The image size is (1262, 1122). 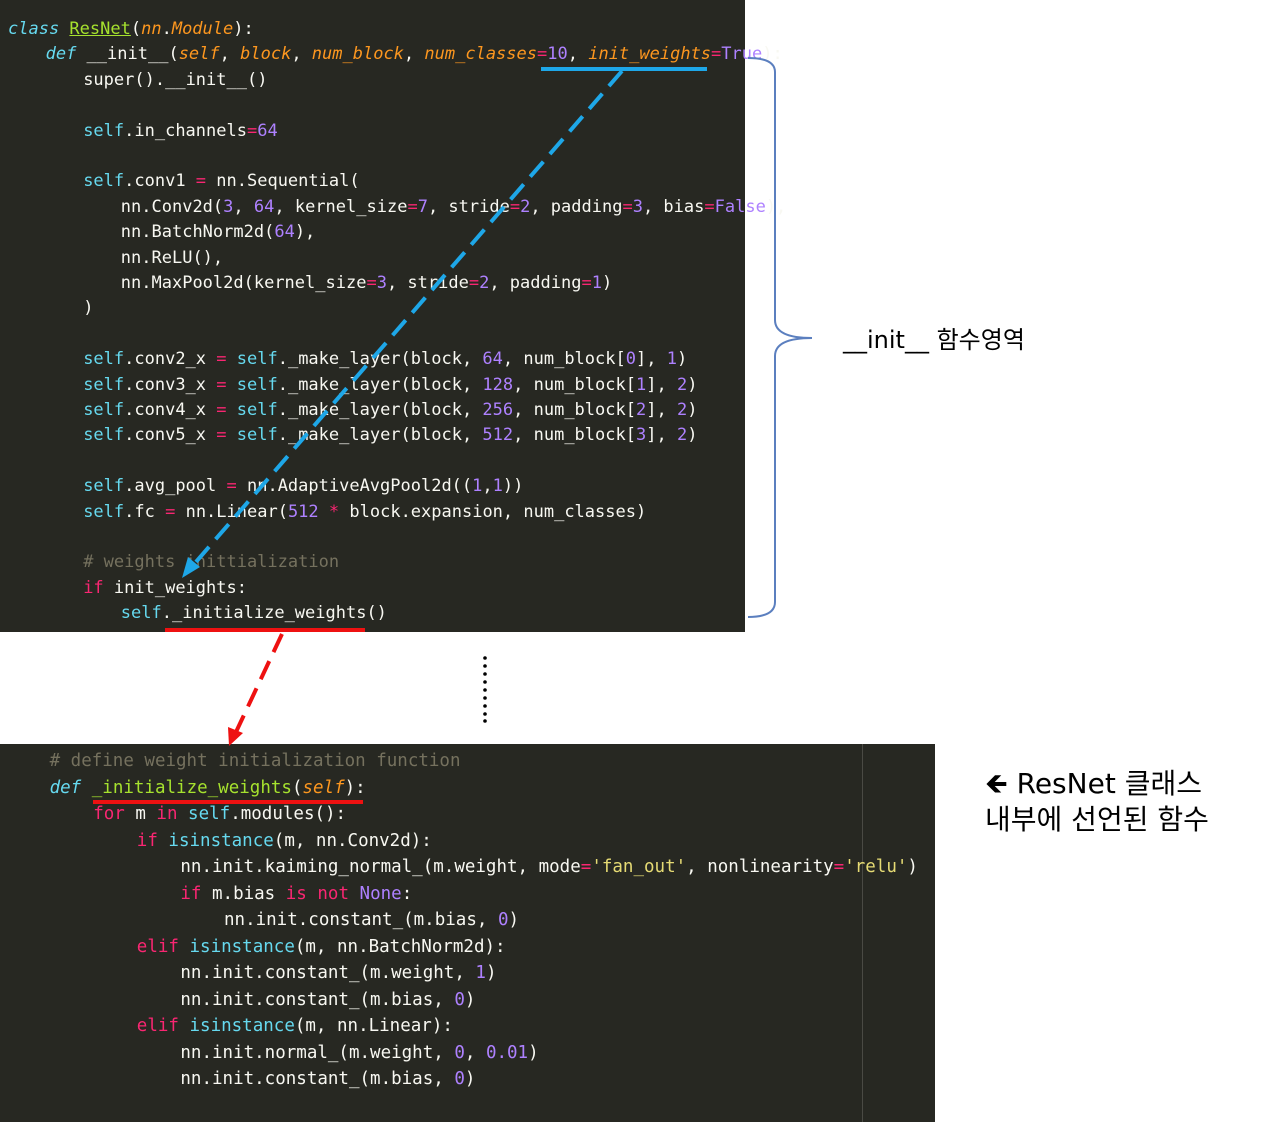 What do you see at coordinates (243, 893) in the screenshot?
I see `code-token: m.bias` at bounding box center [243, 893].